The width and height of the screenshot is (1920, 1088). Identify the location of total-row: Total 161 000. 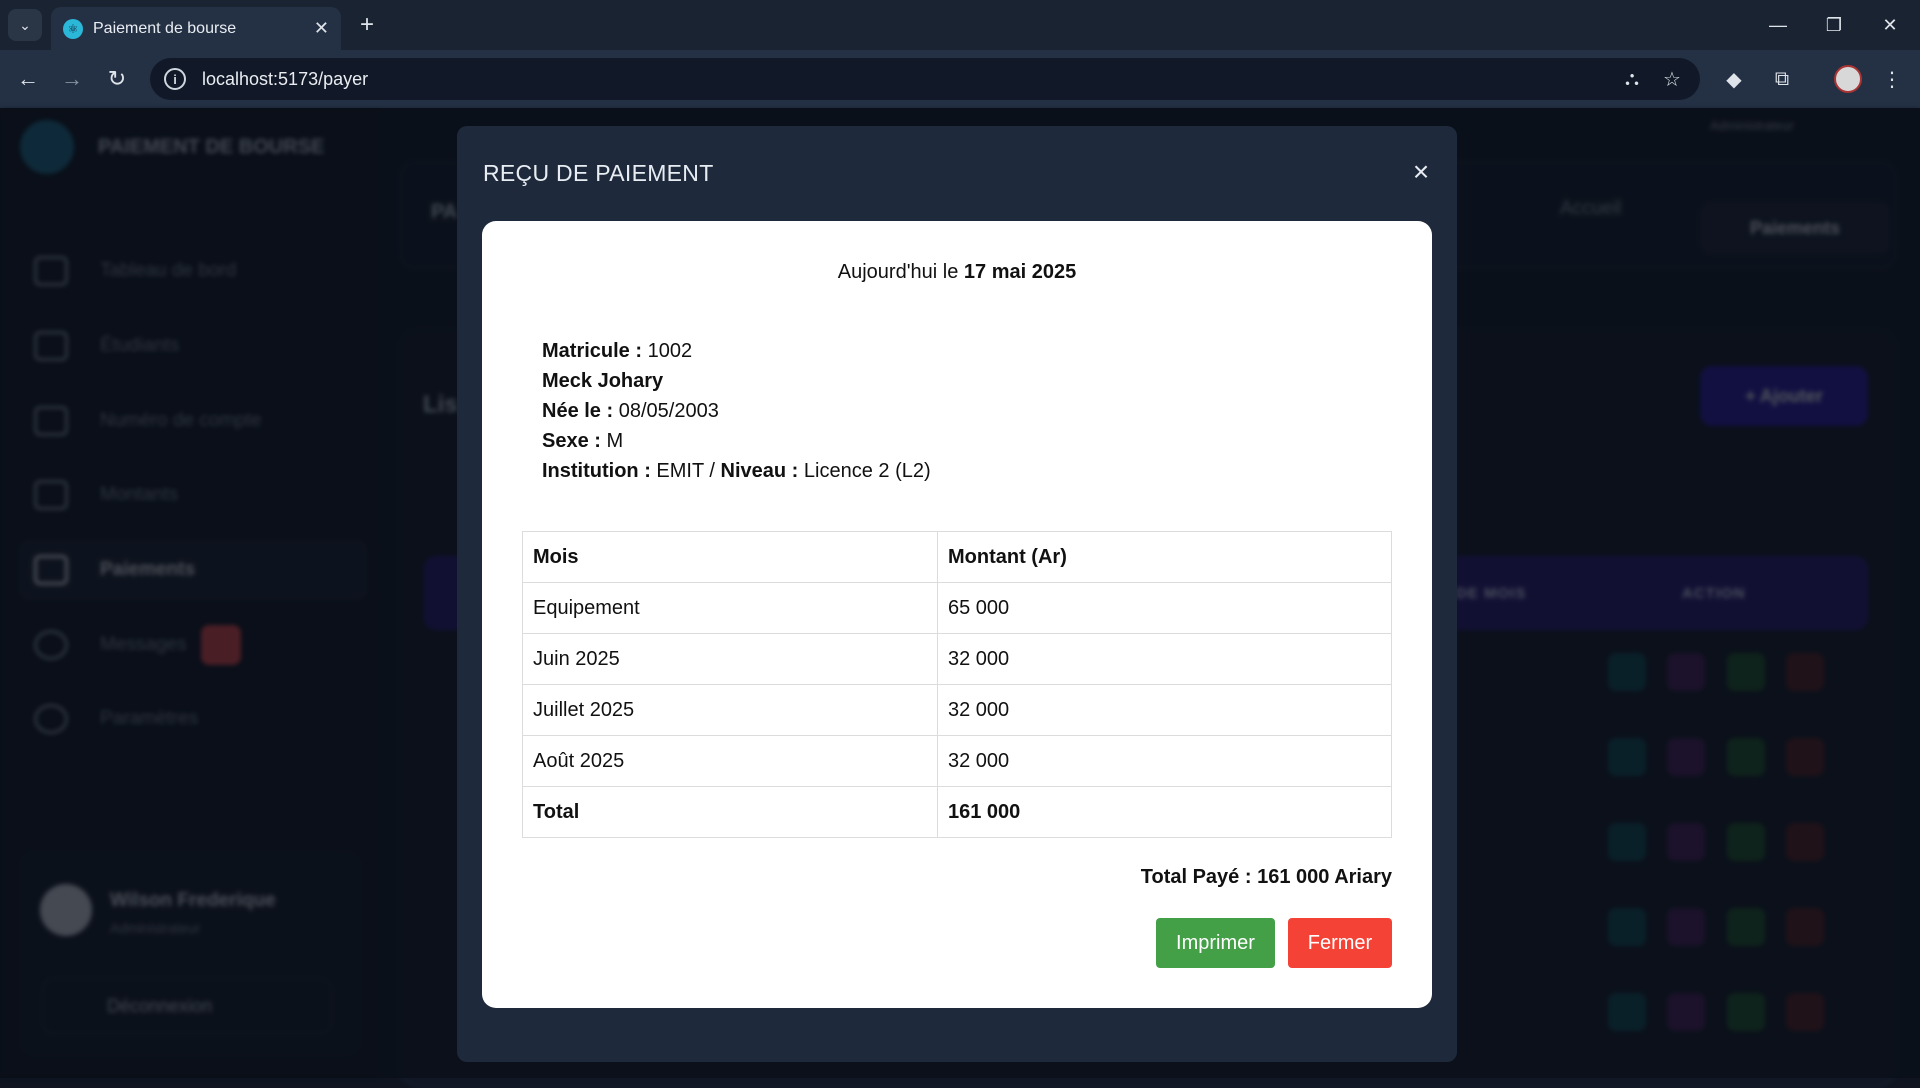
(957, 812).